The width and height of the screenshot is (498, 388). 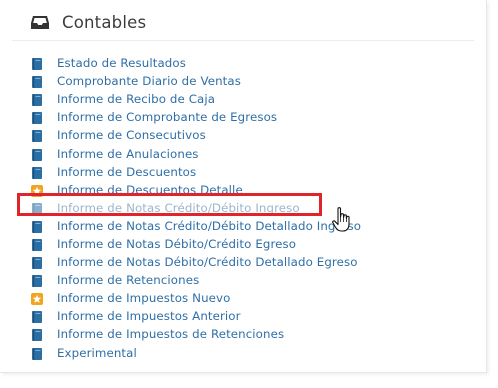 I want to click on report-link-item: Informe de Impuestos de Retenciones, so click(x=195, y=334).